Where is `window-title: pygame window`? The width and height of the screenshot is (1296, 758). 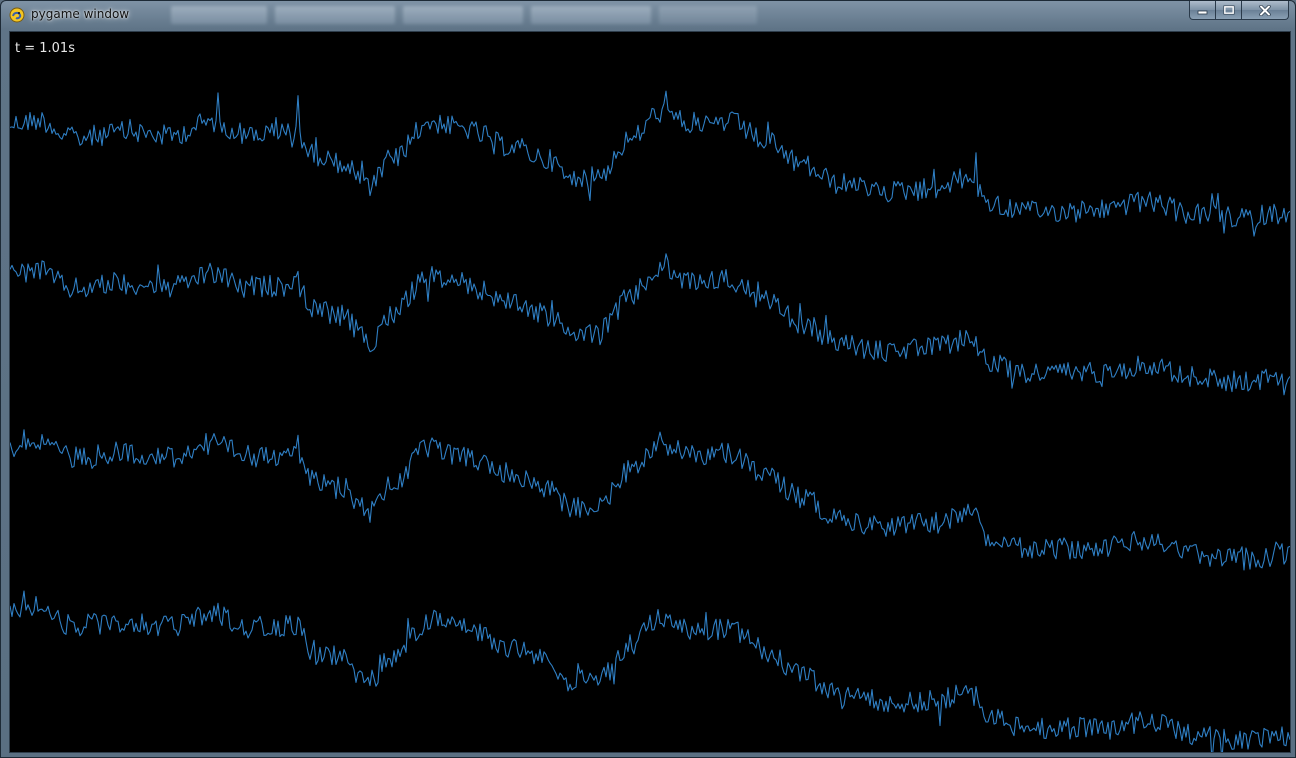
window-title: pygame window is located at coordinates (80, 14).